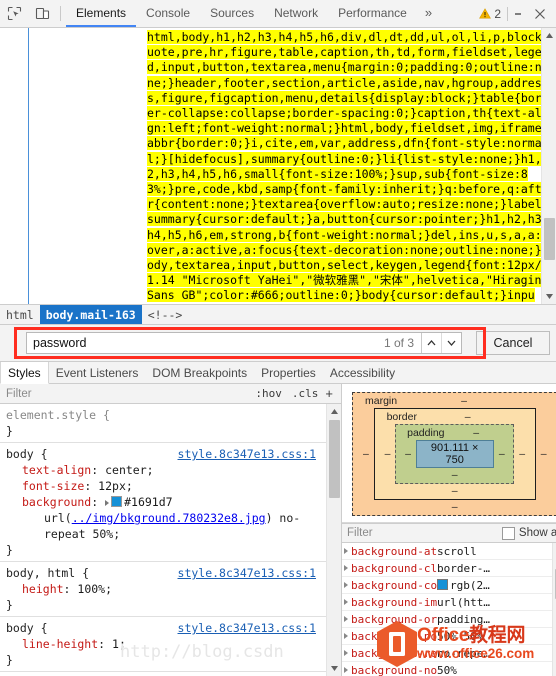 The image size is (556, 676). Describe the element at coordinates (548, 166) in the screenshot. I see `dom-pane-scrollbar` at that location.